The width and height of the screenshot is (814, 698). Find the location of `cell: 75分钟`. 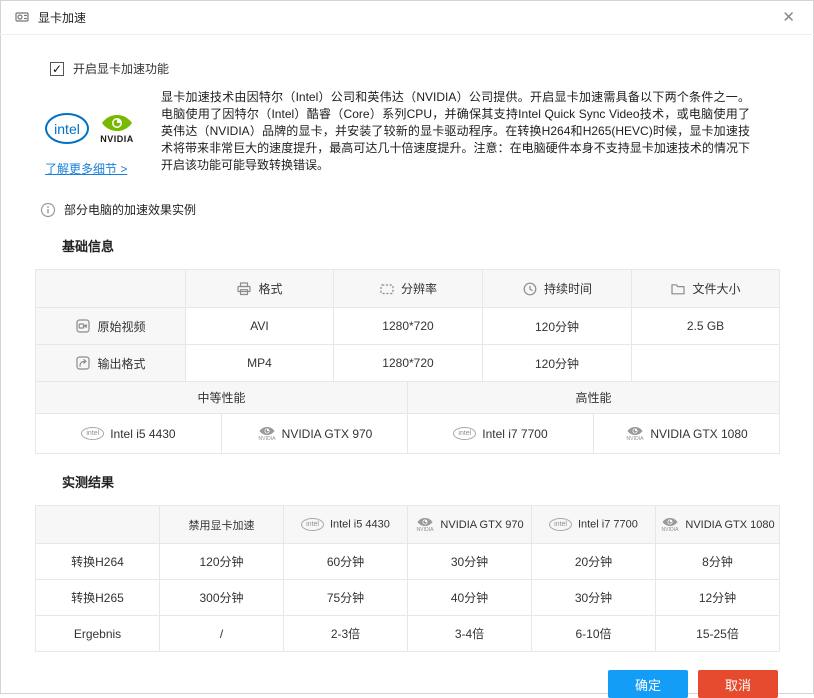

cell: 75分钟 is located at coordinates (345, 597).